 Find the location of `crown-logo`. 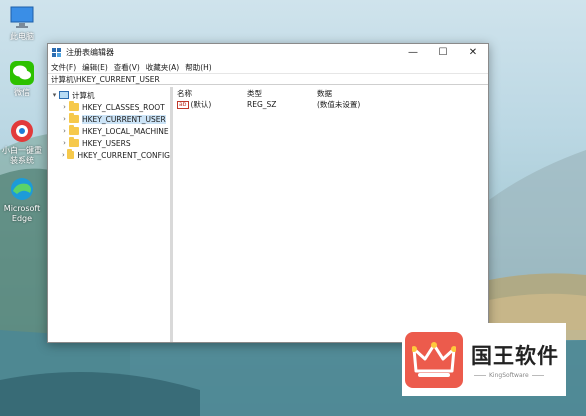

crown-logo is located at coordinates (434, 359).